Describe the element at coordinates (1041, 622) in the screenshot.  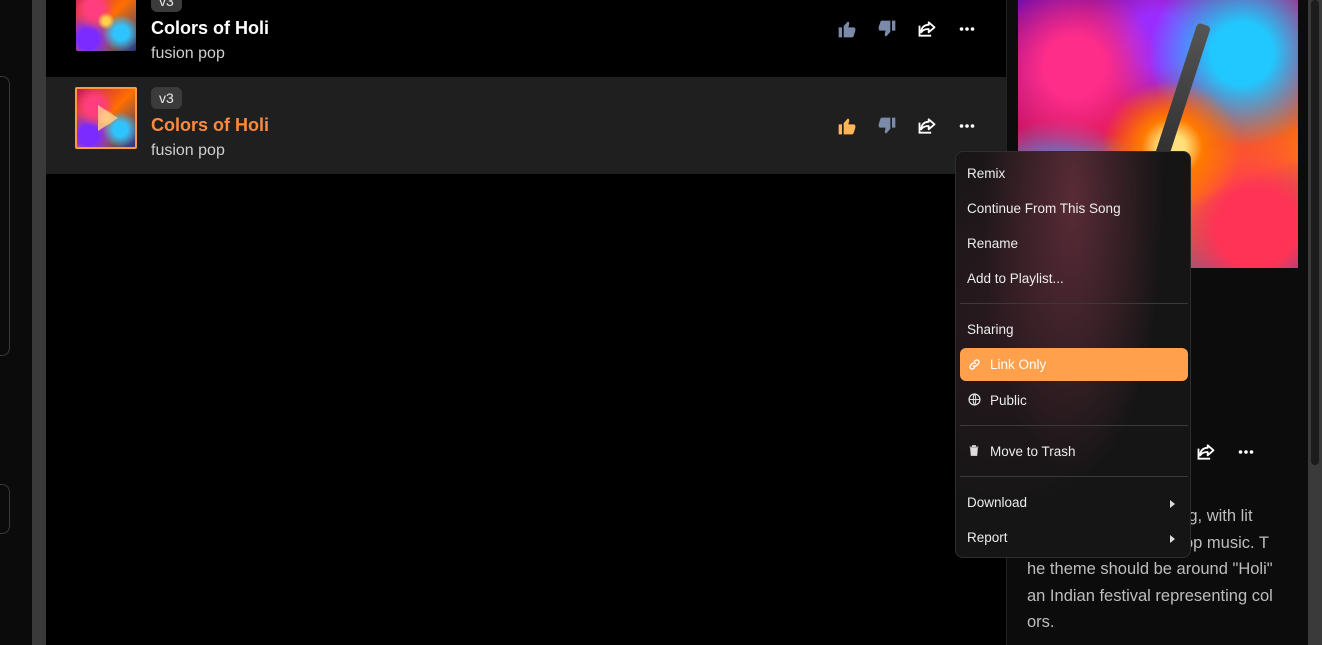
I see `description-line: ors.` at that location.